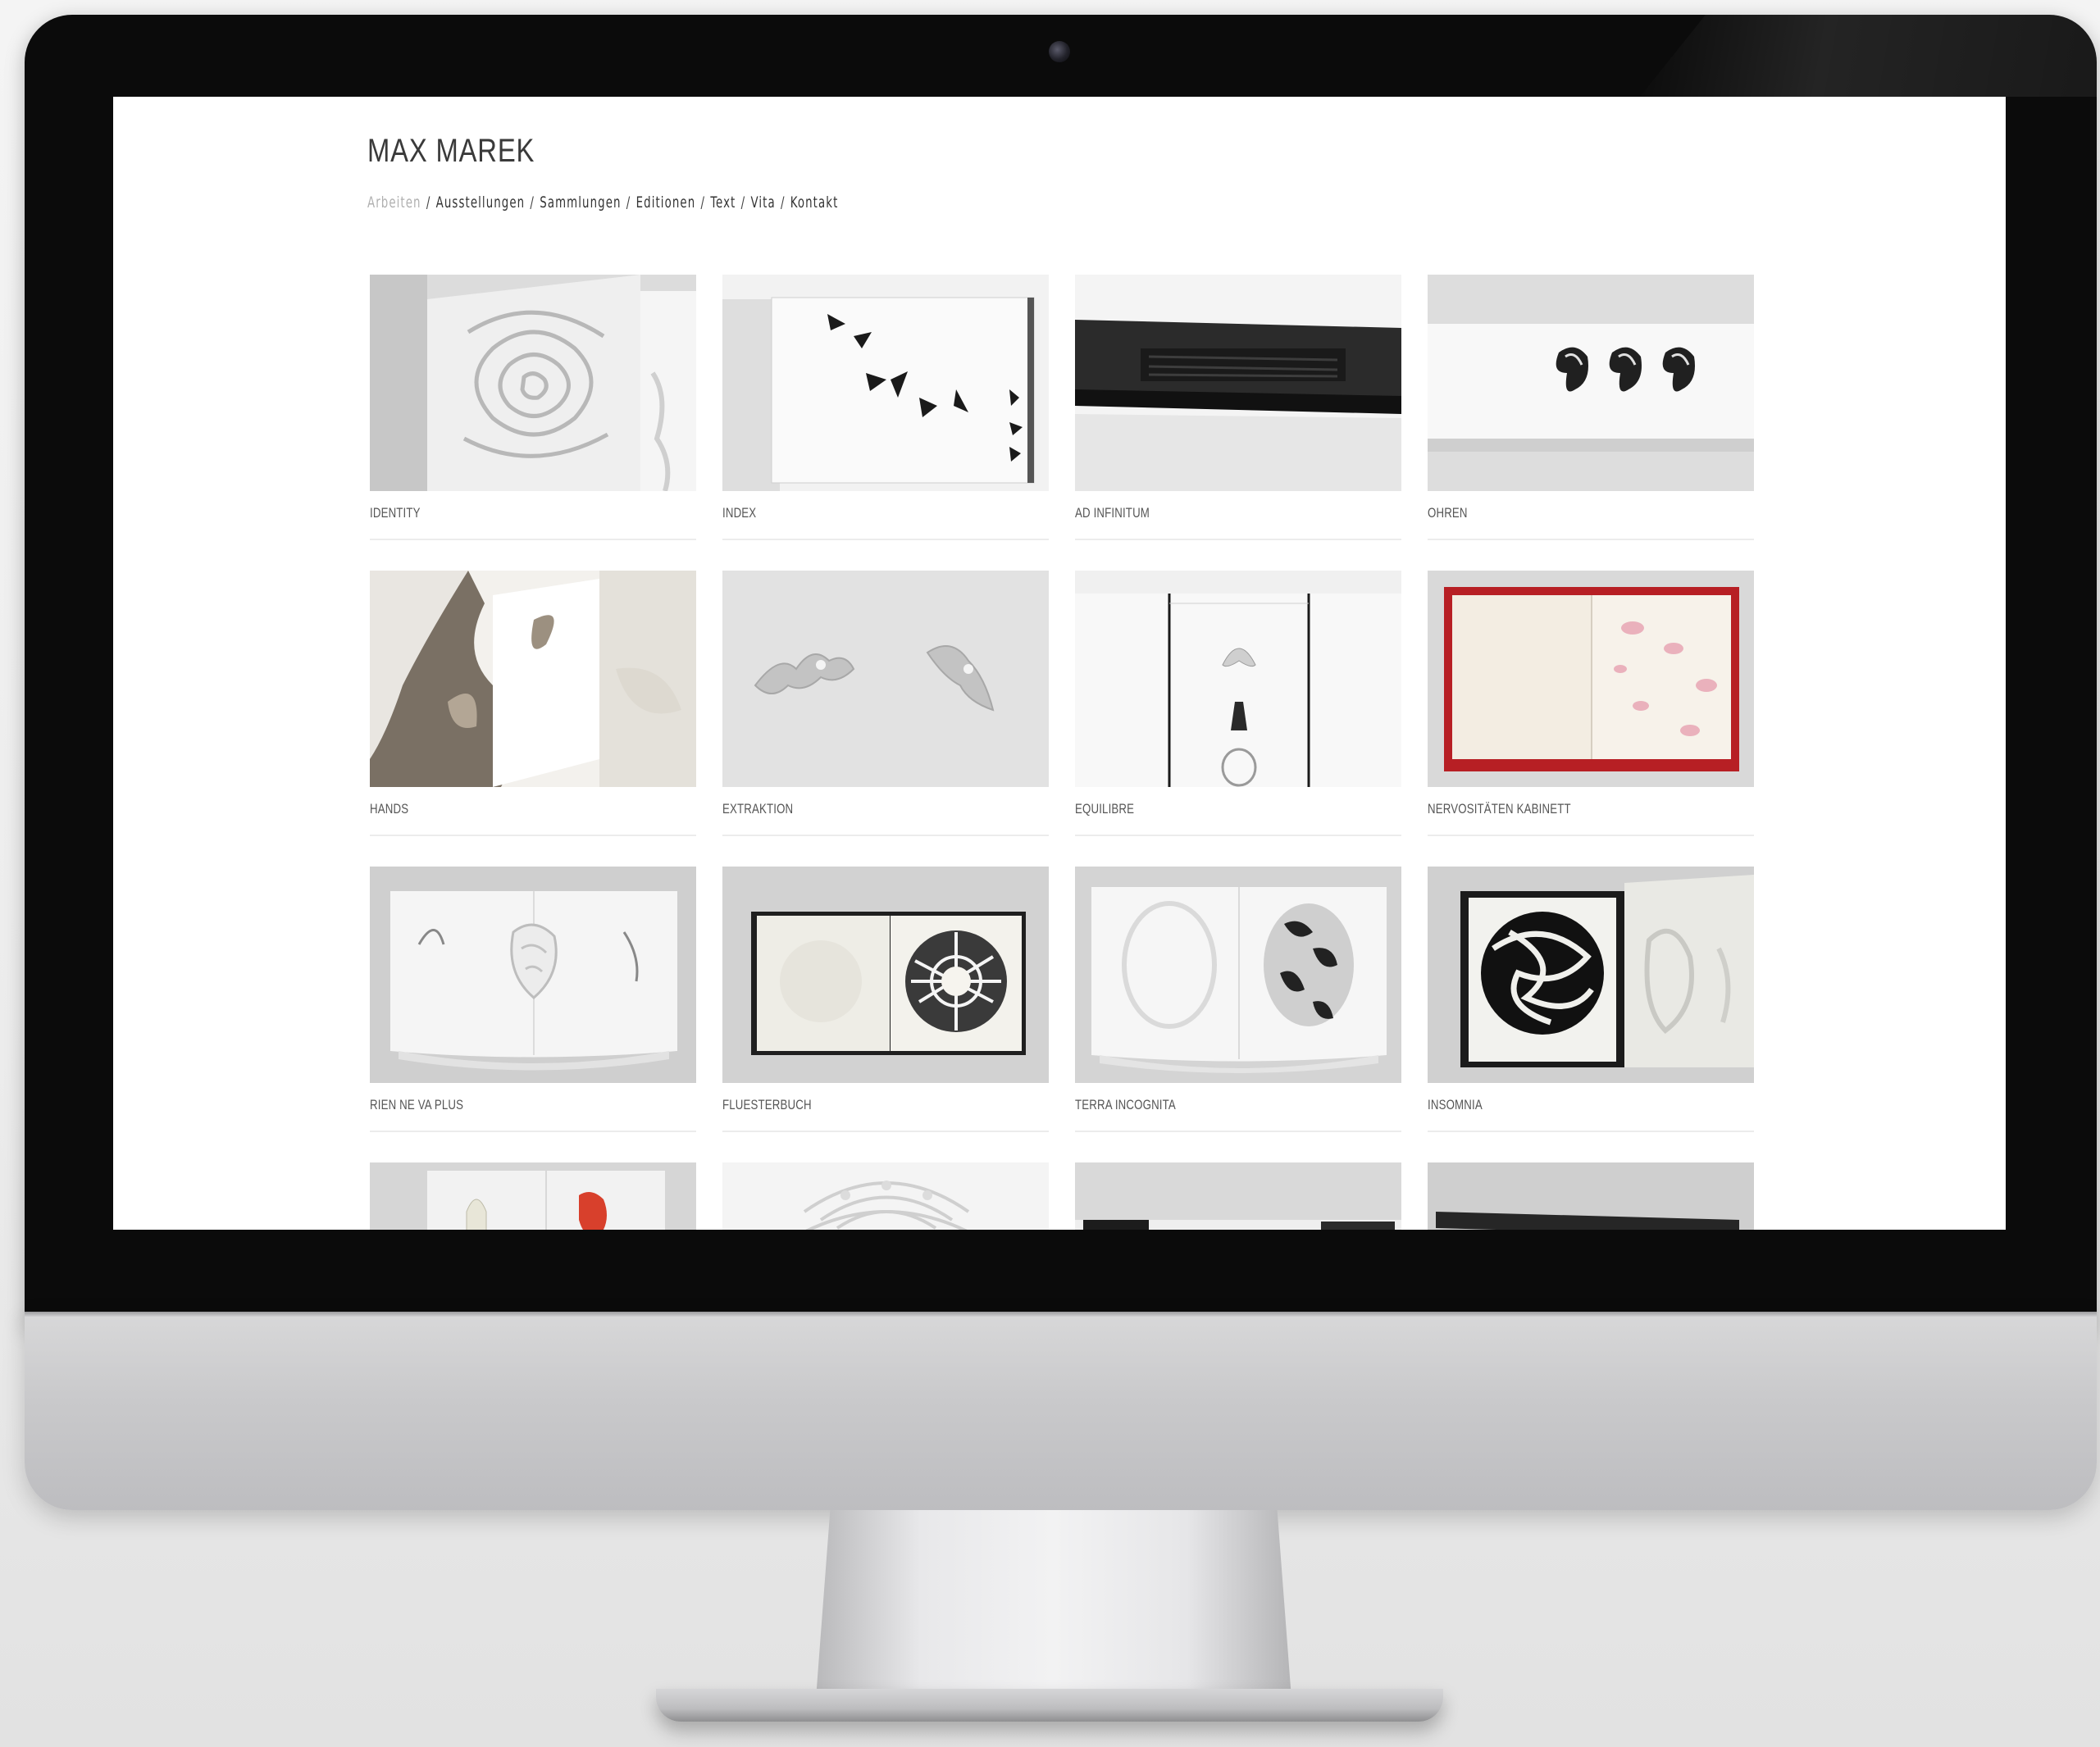 This screenshot has width=2100, height=1747. I want to click on work-title: HANDS, so click(497, 809).